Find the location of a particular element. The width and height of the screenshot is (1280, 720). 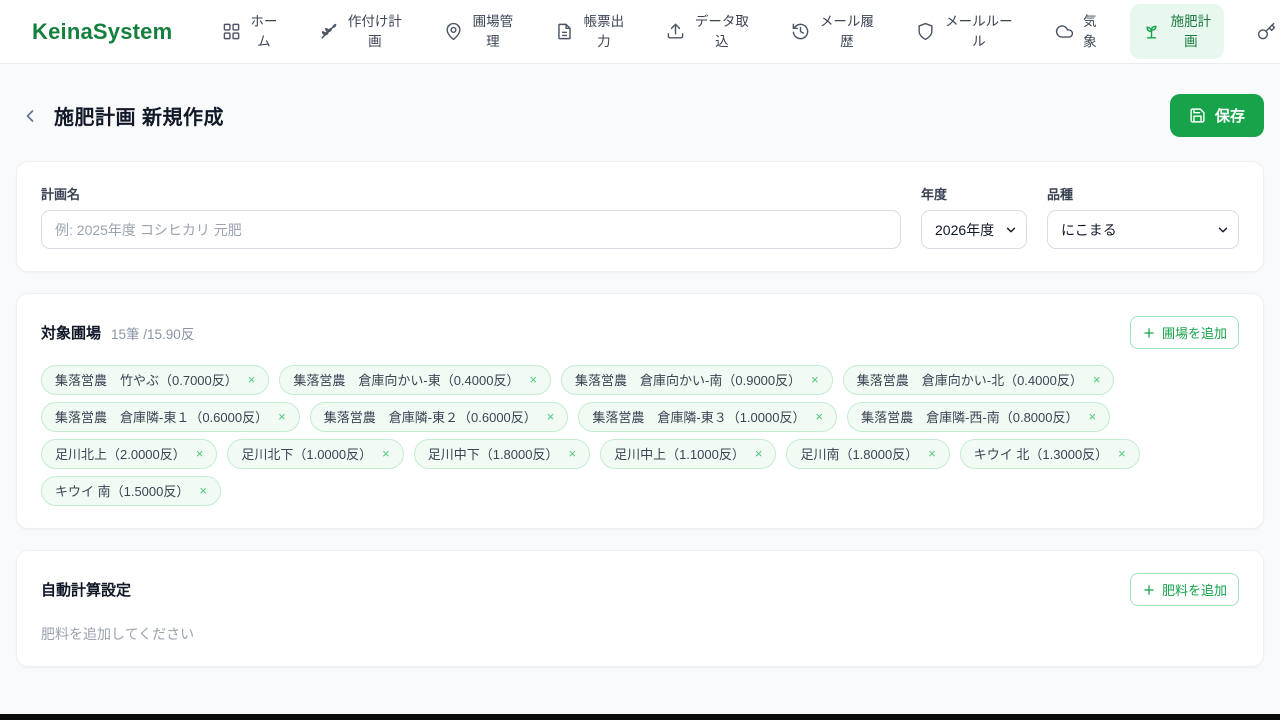

key-icon is located at coordinates (1266, 31).